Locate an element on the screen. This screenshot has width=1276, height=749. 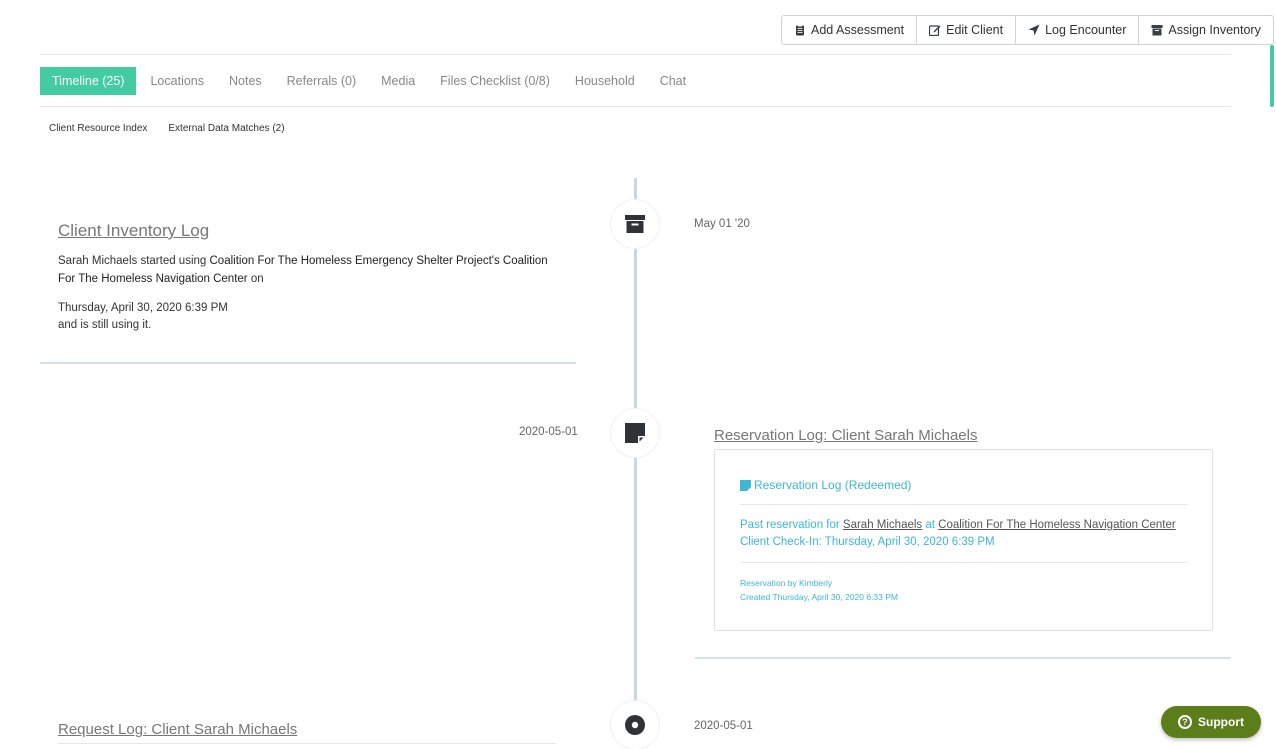
edit-icon is located at coordinates (935, 30).